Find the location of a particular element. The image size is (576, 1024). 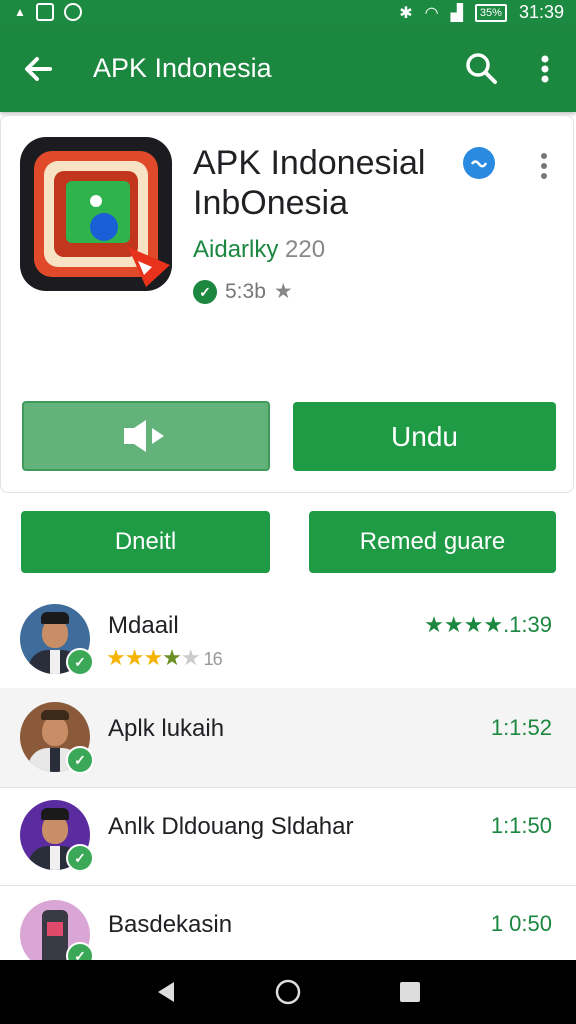

back-arrow-icon is located at coordinates (38, 69).